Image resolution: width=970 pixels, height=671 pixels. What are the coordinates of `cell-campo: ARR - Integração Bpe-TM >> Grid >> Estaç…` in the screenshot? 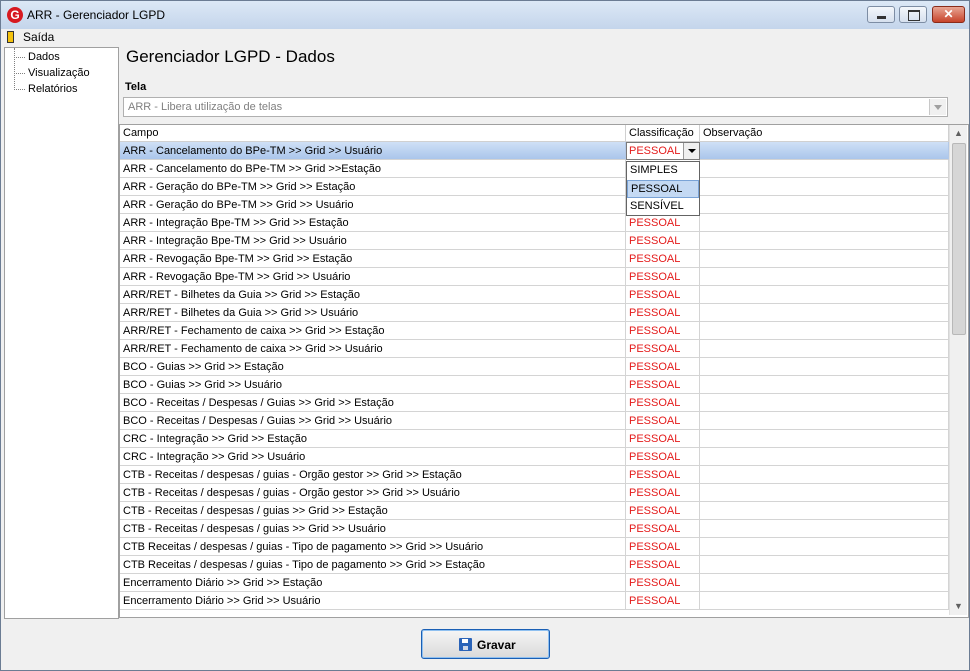 It's located at (373, 223).